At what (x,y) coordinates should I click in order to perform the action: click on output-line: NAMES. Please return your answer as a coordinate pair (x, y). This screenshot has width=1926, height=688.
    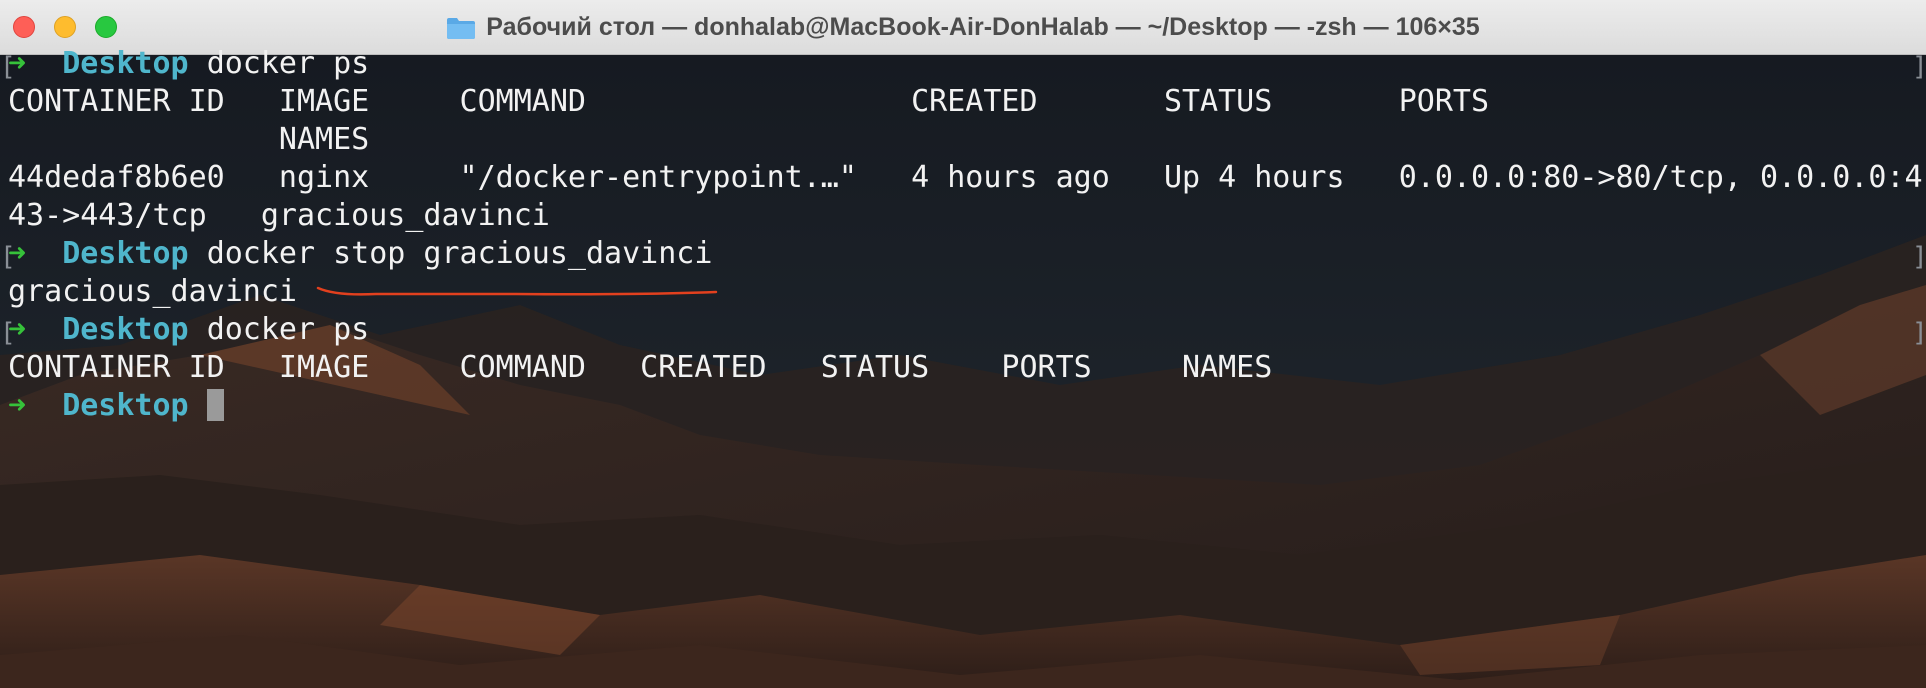
    Looking at the image, I should click on (189, 139).